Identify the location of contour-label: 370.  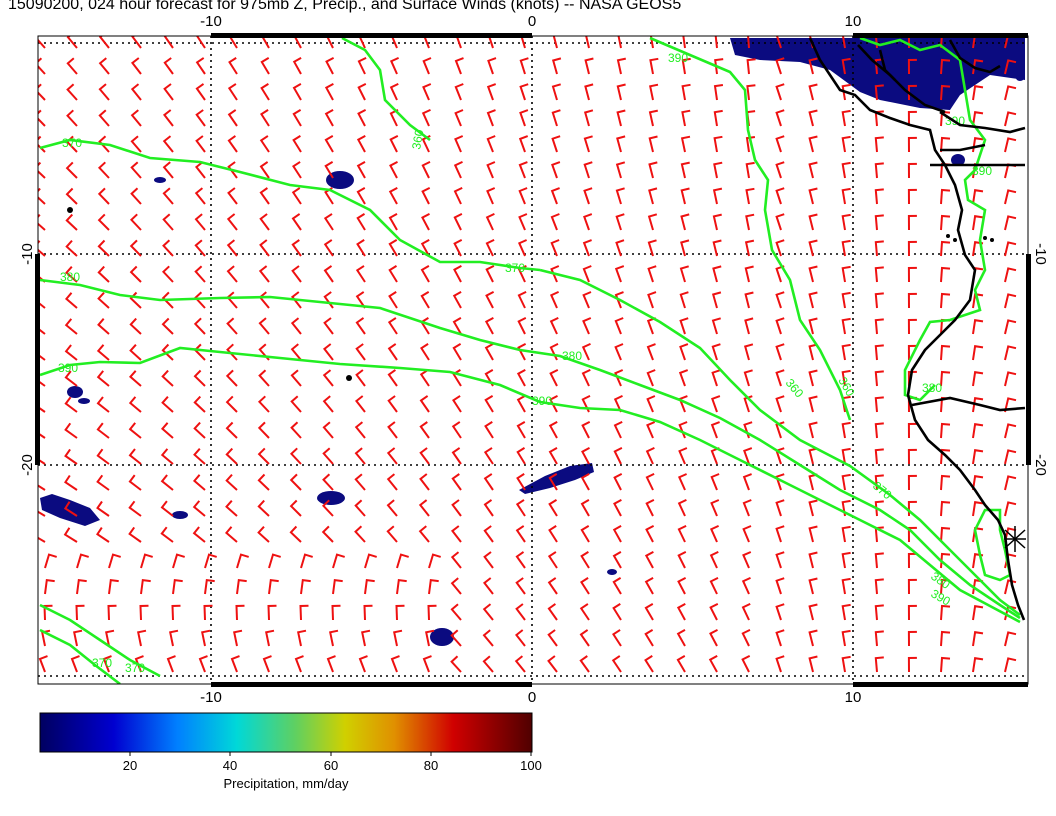
(102, 663).